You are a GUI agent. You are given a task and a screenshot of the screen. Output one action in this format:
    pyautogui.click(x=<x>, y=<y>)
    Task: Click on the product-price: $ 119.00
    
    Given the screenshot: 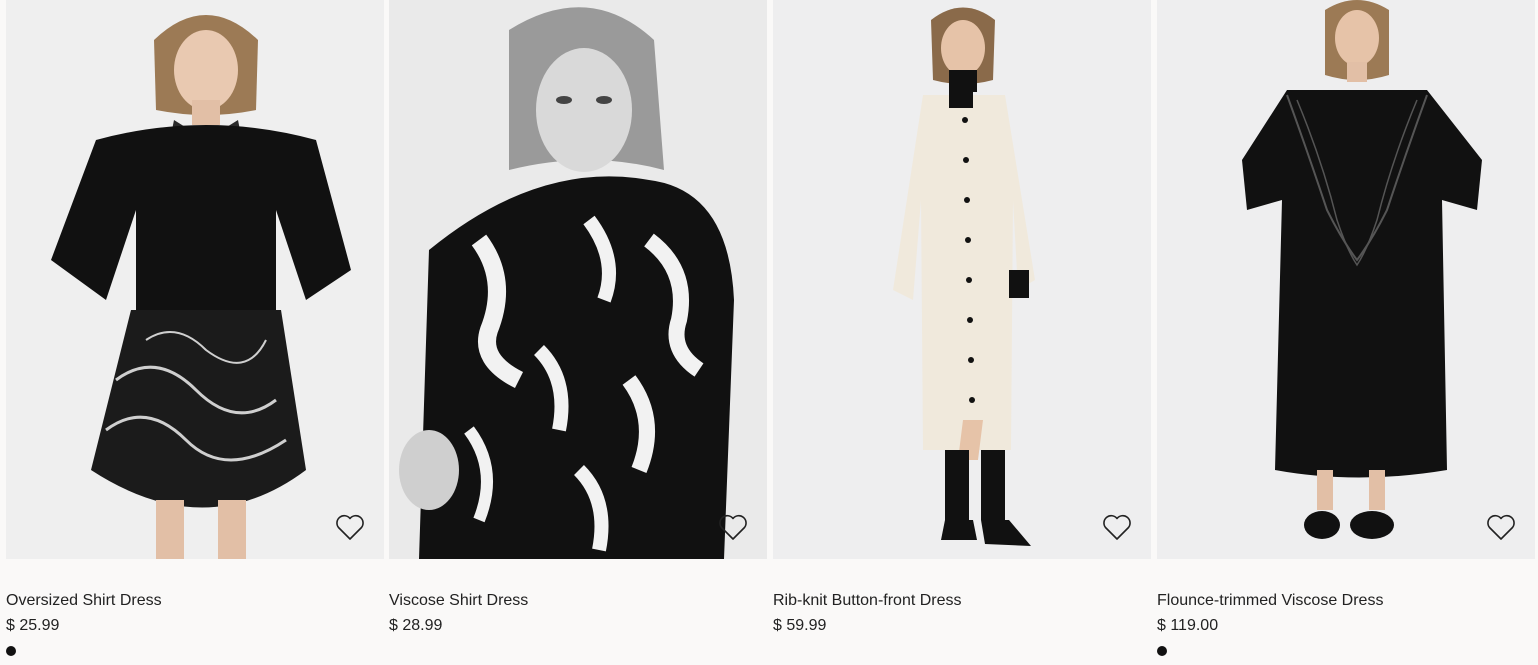 What is the action you would take?
    pyautogui.click(x=1188, y=625)
    